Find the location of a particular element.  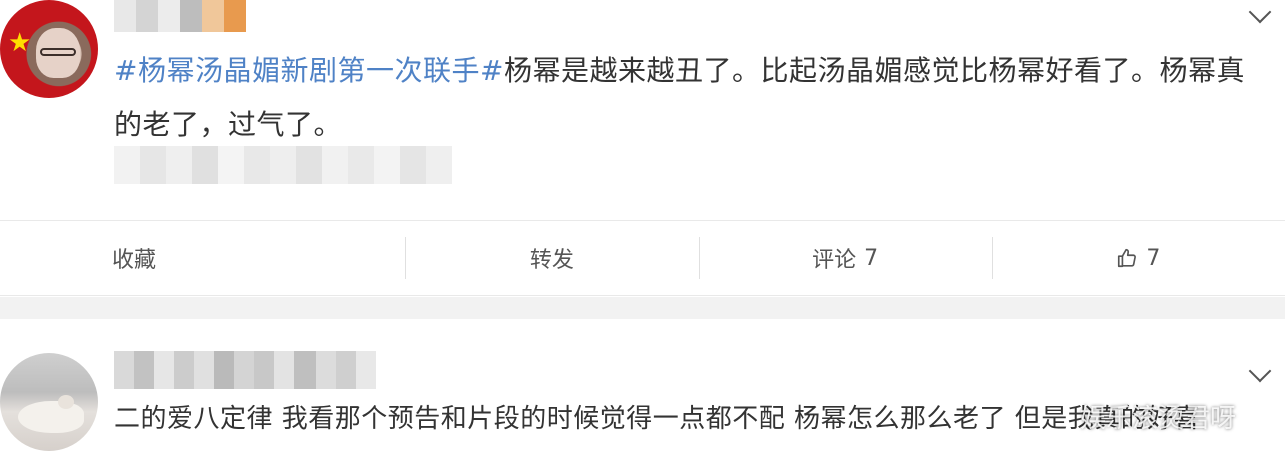

avatar-dog is located at coordinates (51, 417).